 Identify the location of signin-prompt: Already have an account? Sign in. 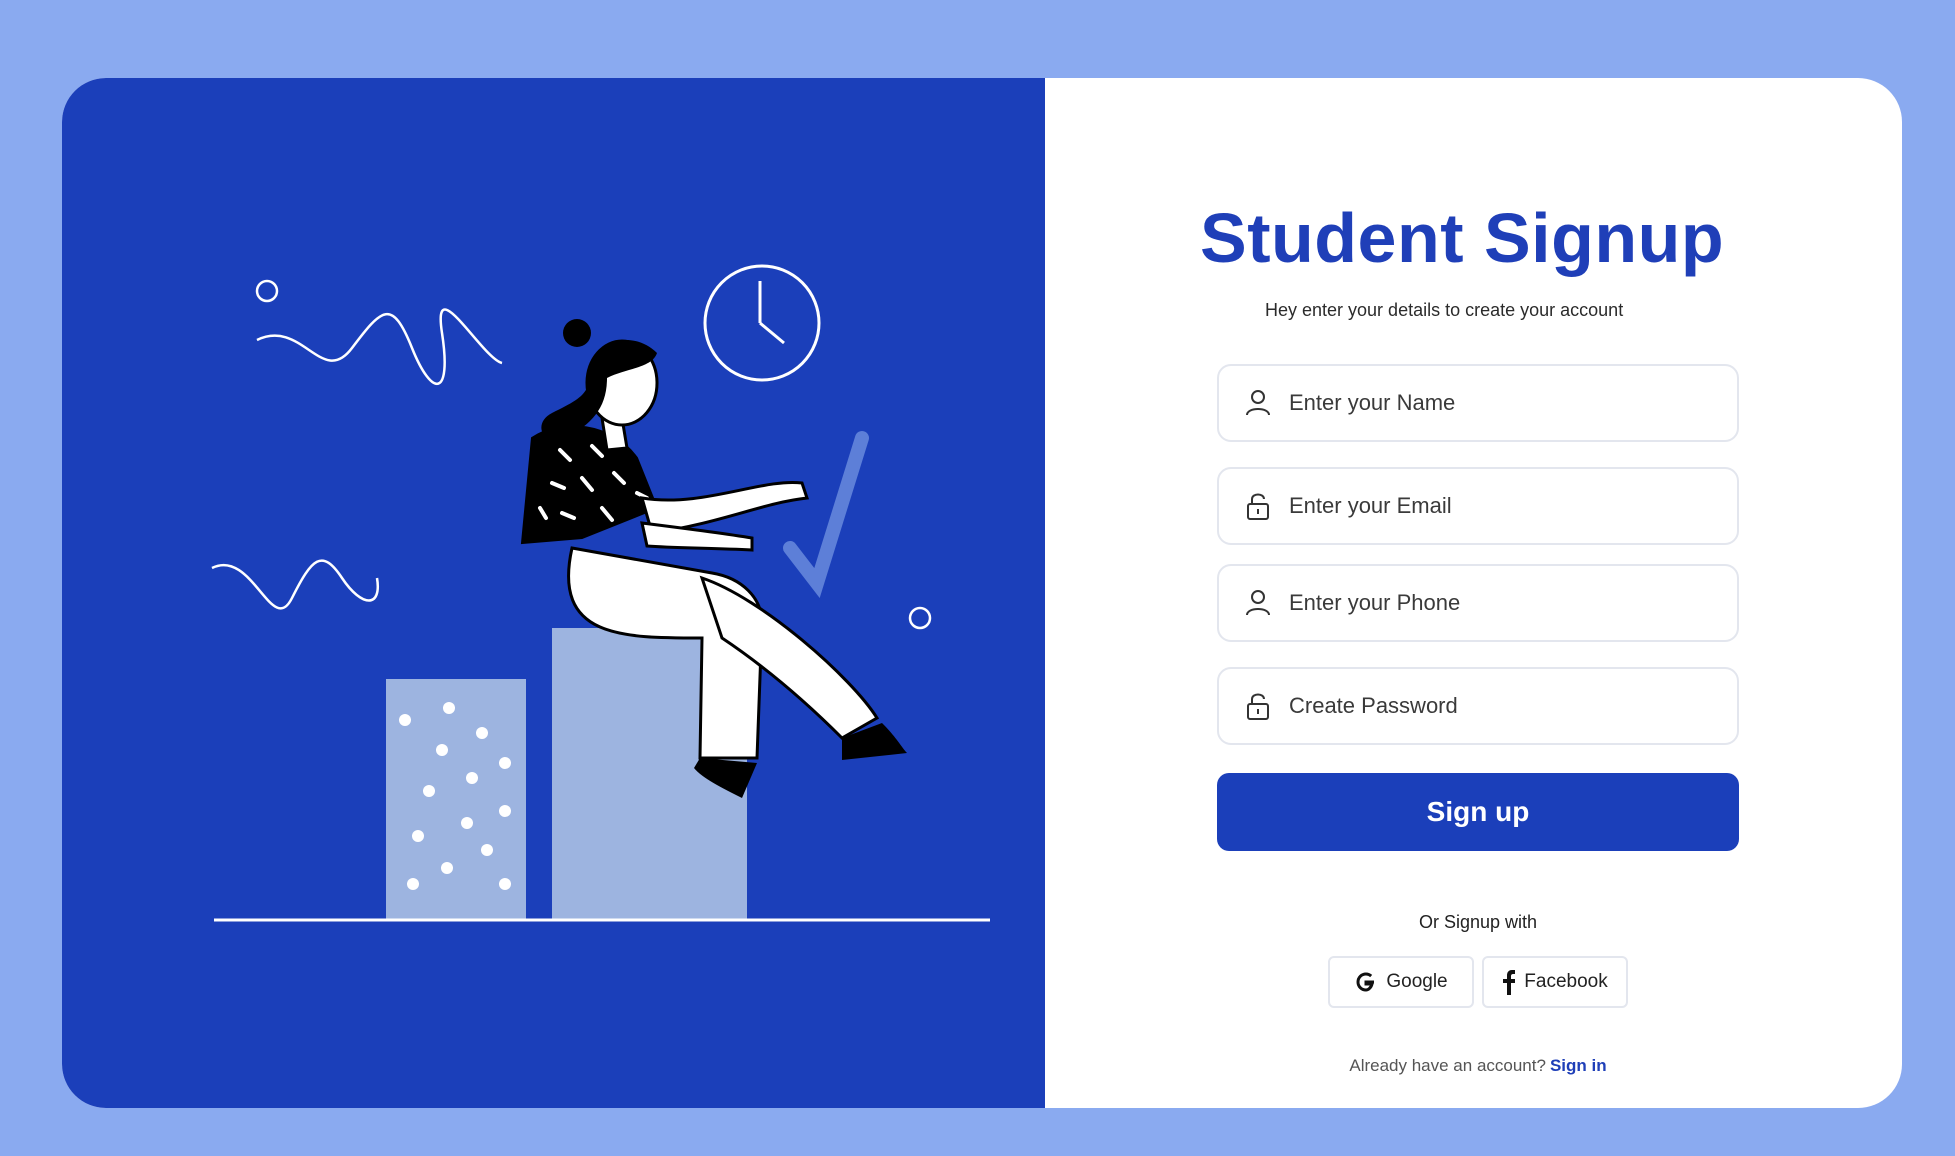
(1473, 1066).